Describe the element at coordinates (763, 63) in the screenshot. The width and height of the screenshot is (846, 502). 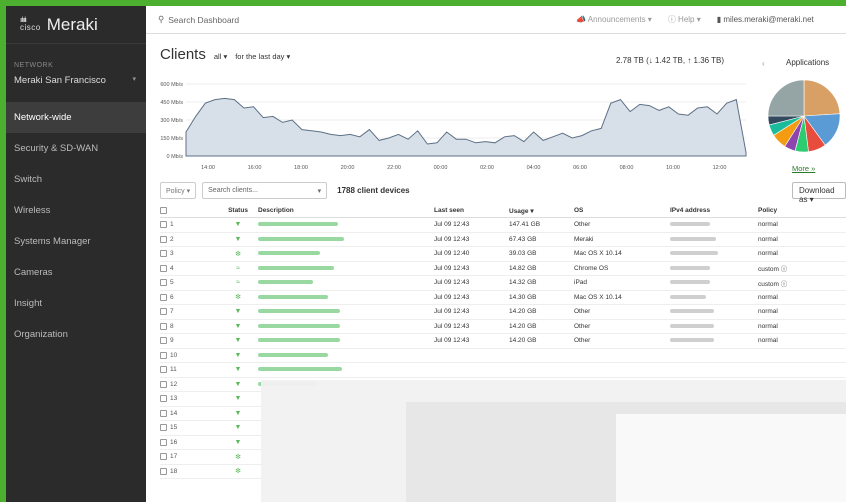
I see `chevron-left-icon: ‹` at that location.